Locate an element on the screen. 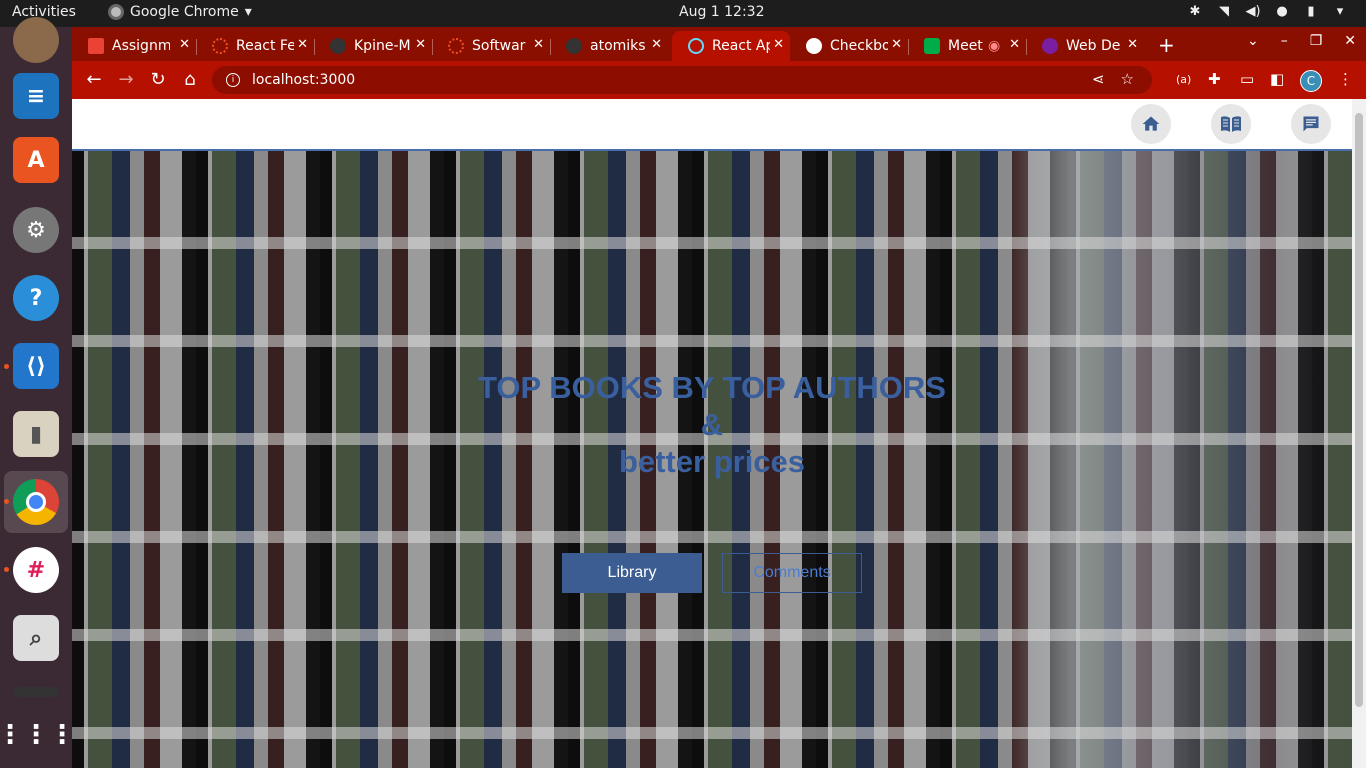 This screenshot has width=1366, height=768. extensions-puzzle-icon: ✚ is located at coordinates (1214, 79).